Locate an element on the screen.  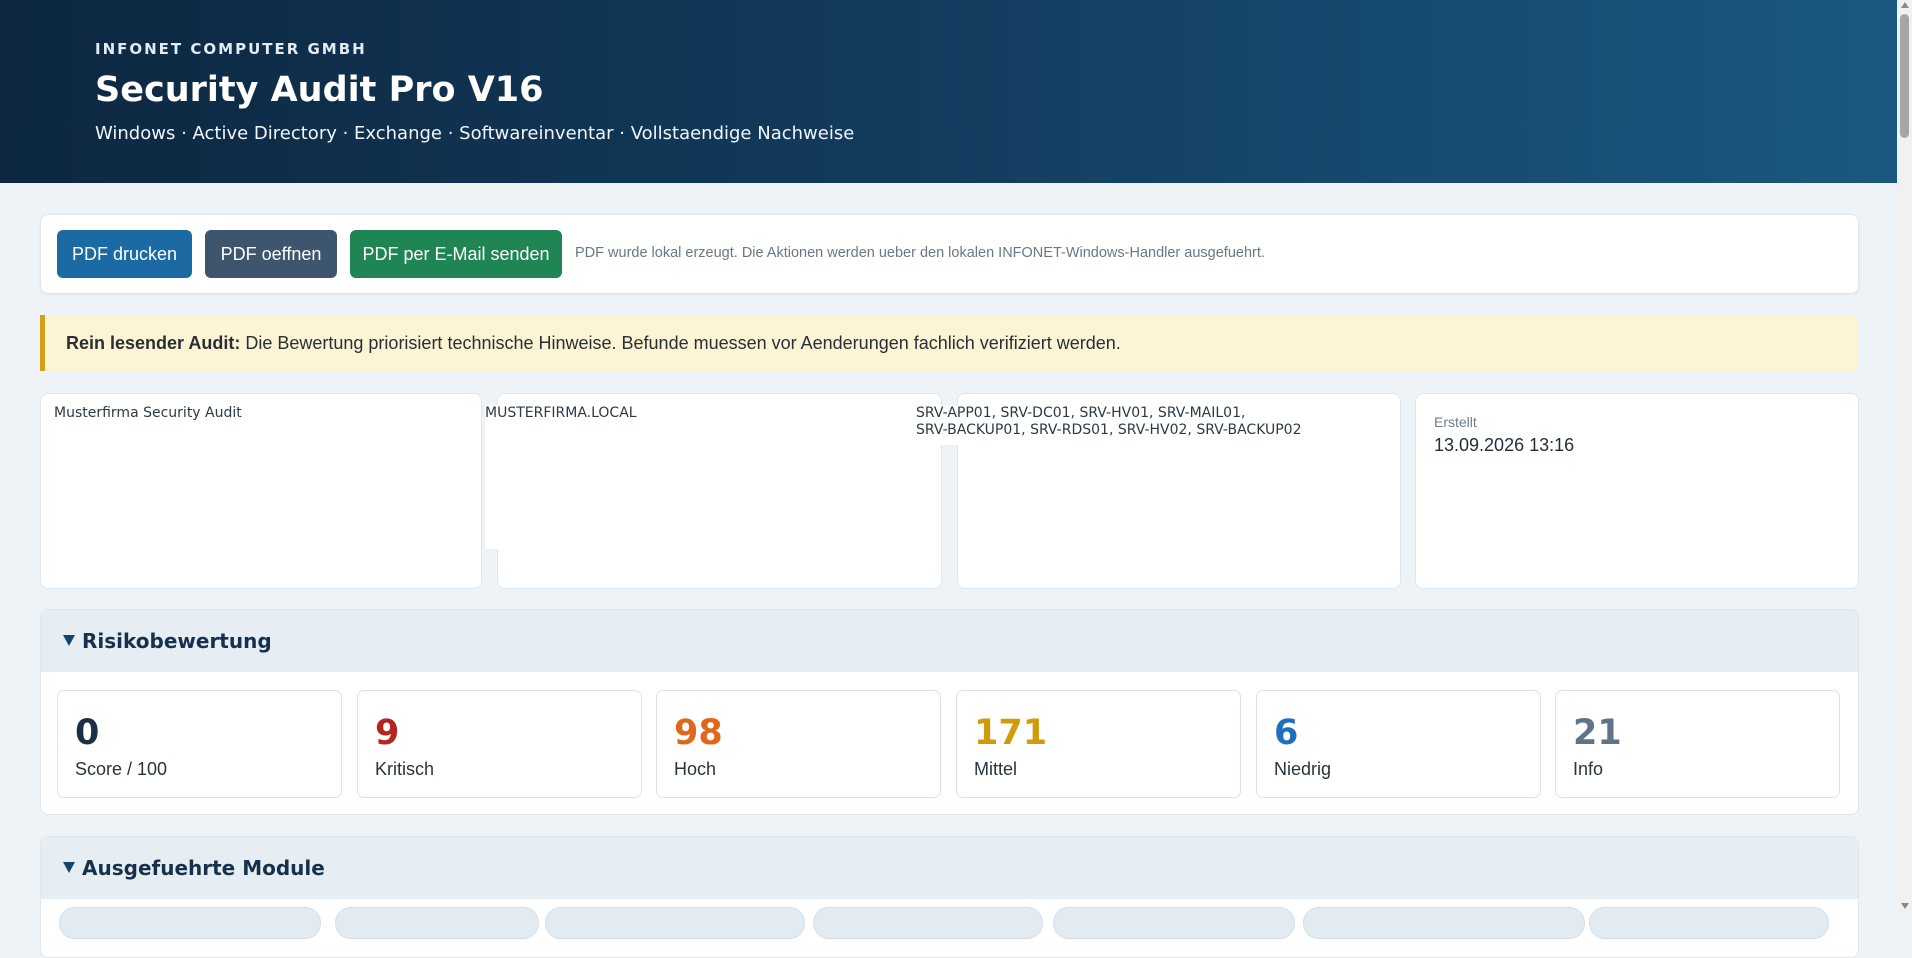
info-card-created is located at coordinates (1637, 491).